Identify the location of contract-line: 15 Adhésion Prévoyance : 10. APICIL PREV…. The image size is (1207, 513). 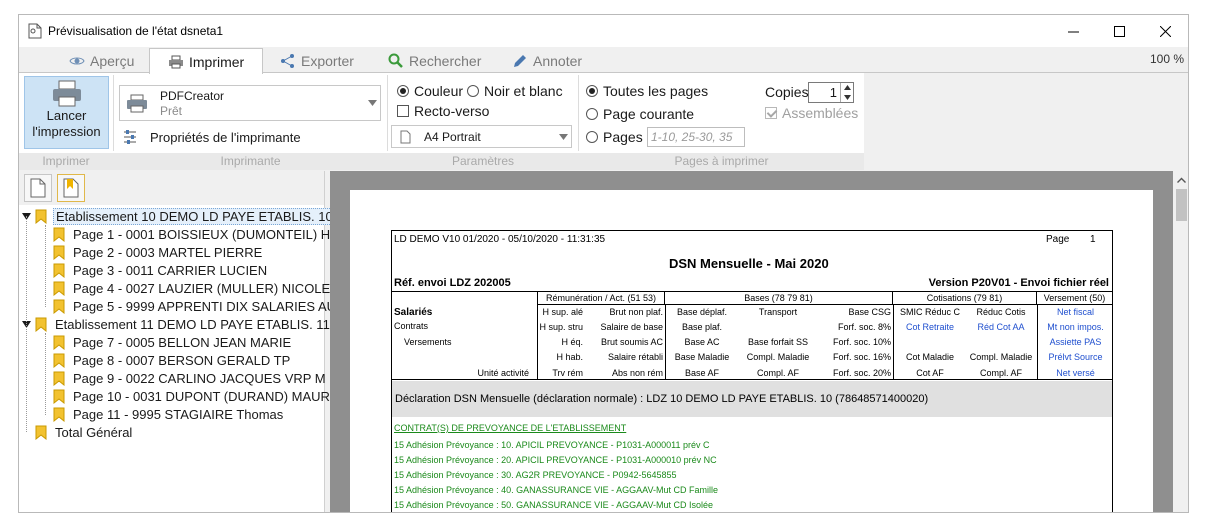
(552, 445).